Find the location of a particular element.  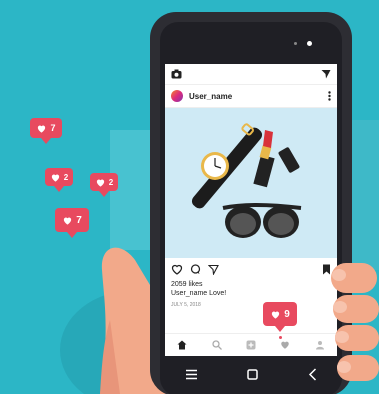

home-square-icon is located at coordinates (253, 374).